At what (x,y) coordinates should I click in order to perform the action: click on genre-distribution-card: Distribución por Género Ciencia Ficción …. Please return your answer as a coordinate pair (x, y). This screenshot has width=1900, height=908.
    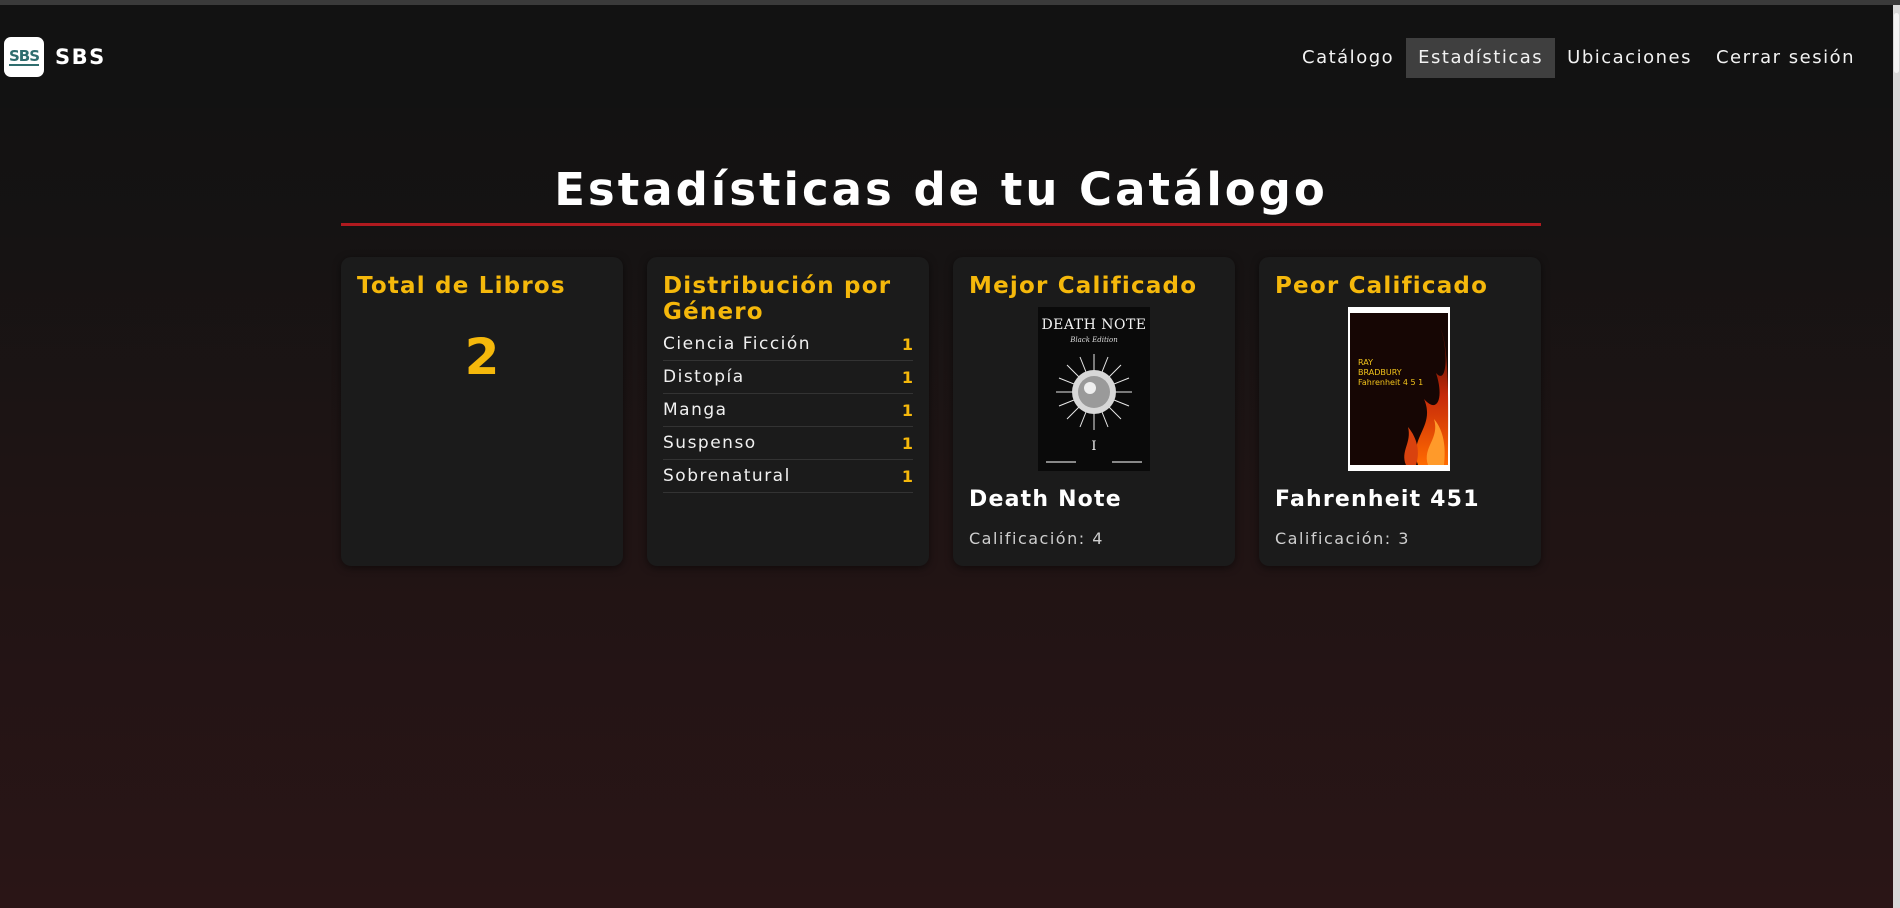
    Looking at the image, I should click on (788, 411).